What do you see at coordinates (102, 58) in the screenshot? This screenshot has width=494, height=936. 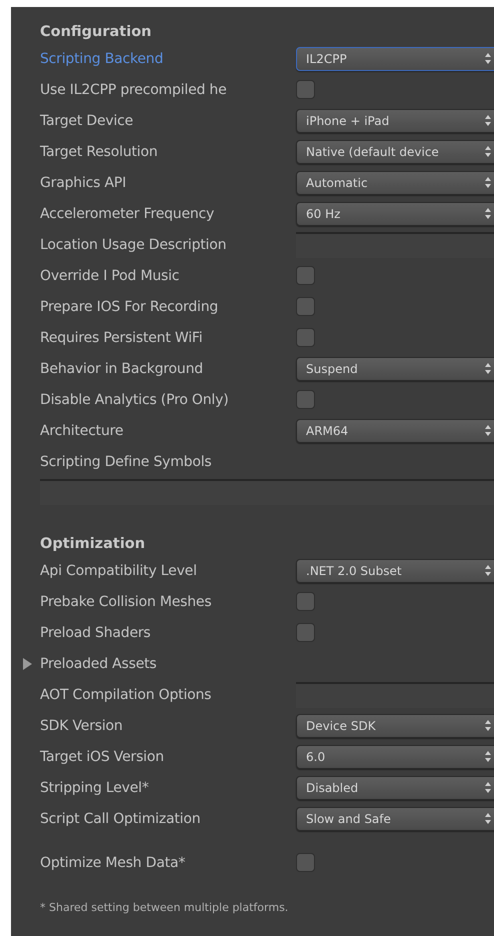 I see `setting-label: Scripting Backend` at bounding box center [102, 58].